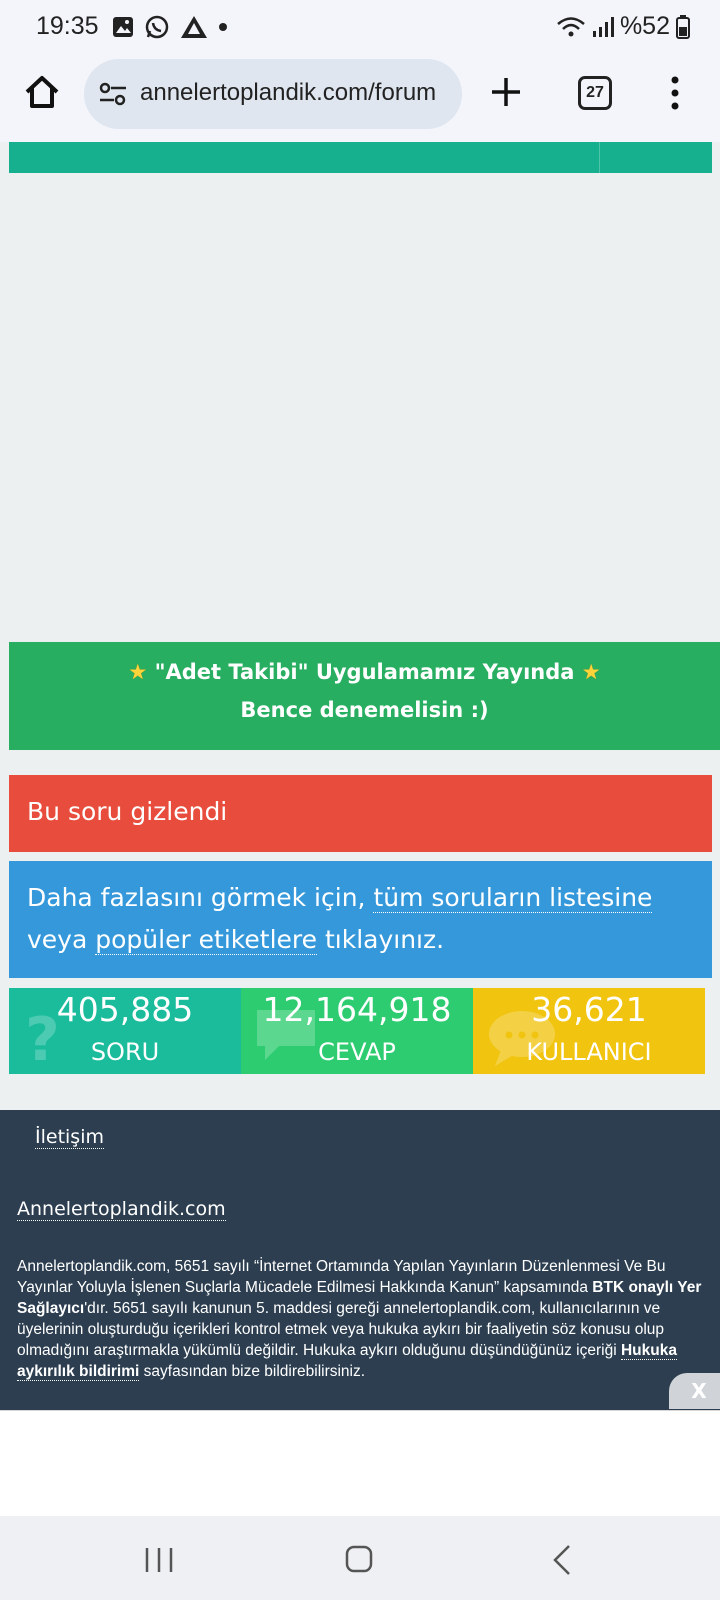  Describe the element at coordinates (599, 157) in the screenshot. I see `strip-divider` at that location.